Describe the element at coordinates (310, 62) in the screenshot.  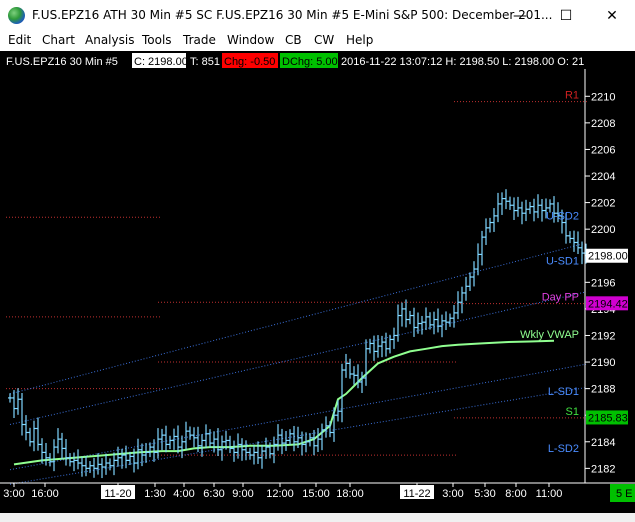
I see `dchg-value: DChg: 5.00` at that location.